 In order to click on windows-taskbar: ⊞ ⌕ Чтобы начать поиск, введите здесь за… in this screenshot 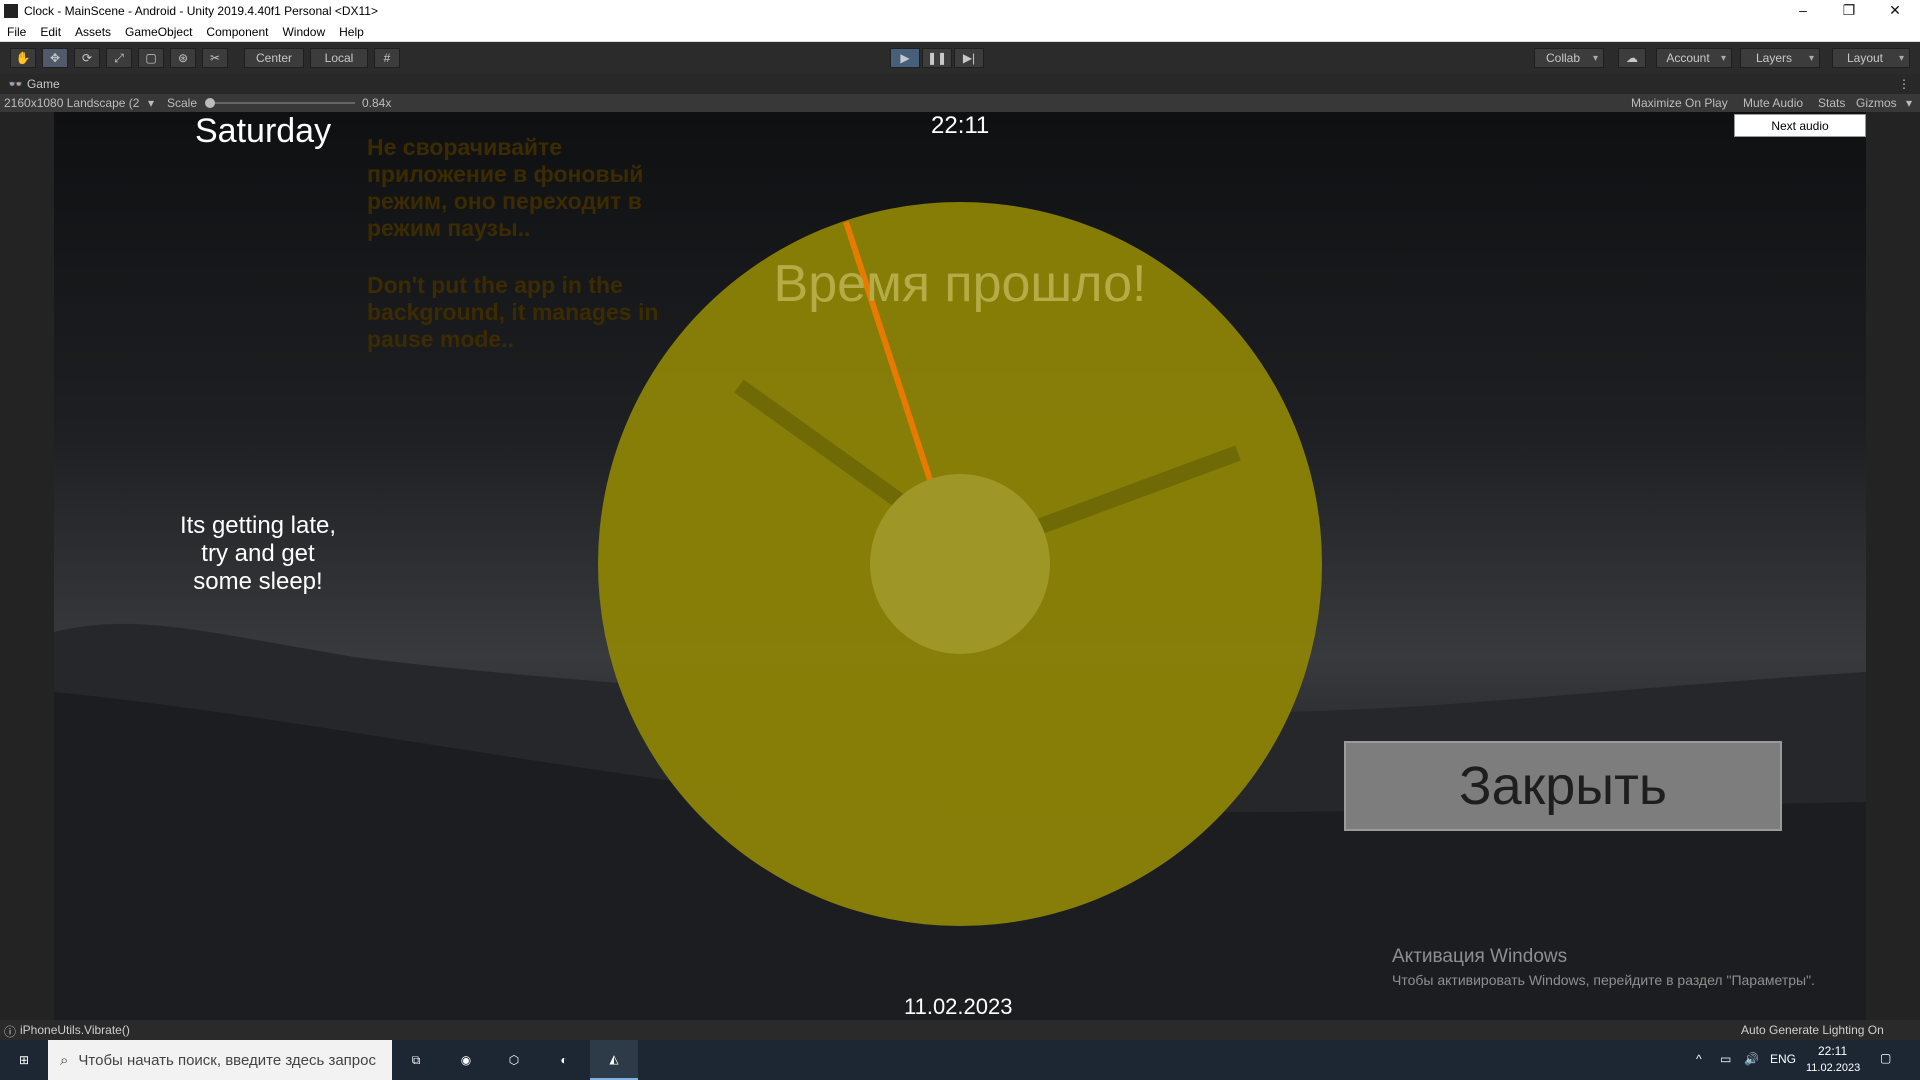, I will do `click(960, 1060)`.